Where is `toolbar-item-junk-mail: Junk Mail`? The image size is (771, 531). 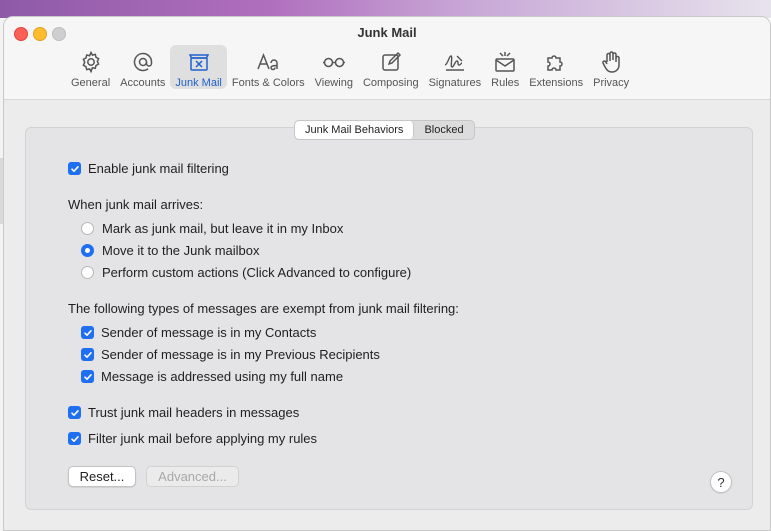
toolbar-item-junk-mail: Junk Mail is located at coordinates (198, 67).